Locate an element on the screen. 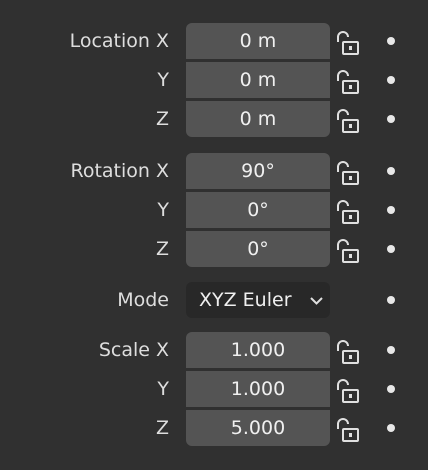 The width and height of the screenshot is (428, 470). mode-row: Mode XYZ Euler is located at coordinates (214, 300).